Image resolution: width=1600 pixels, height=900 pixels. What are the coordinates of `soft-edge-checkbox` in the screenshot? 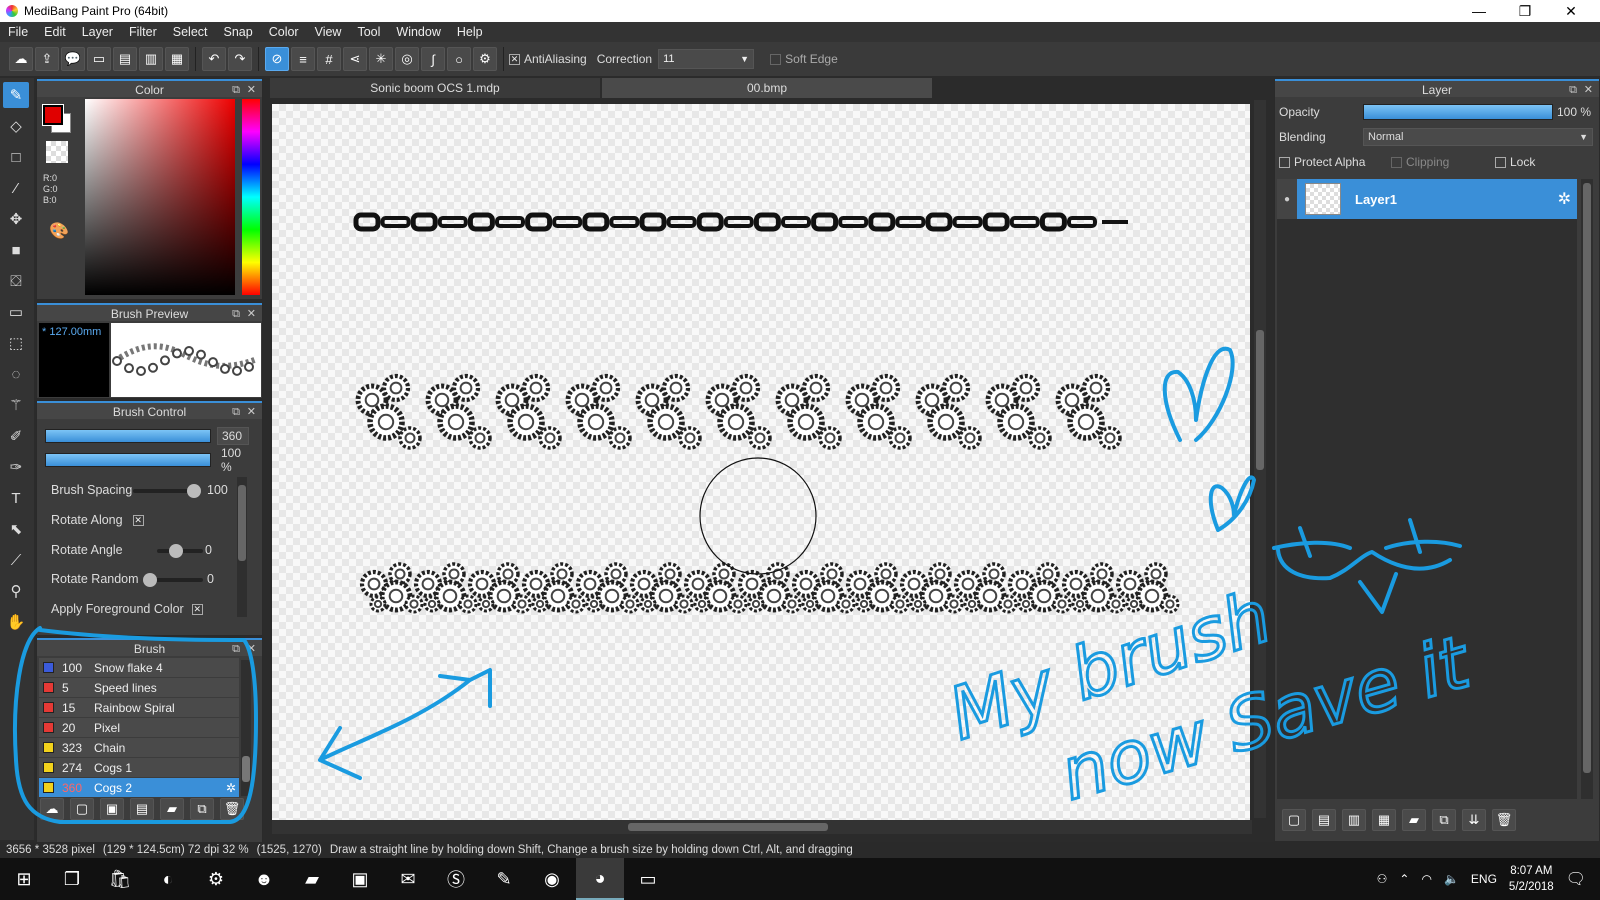 It's located at (776, 59).